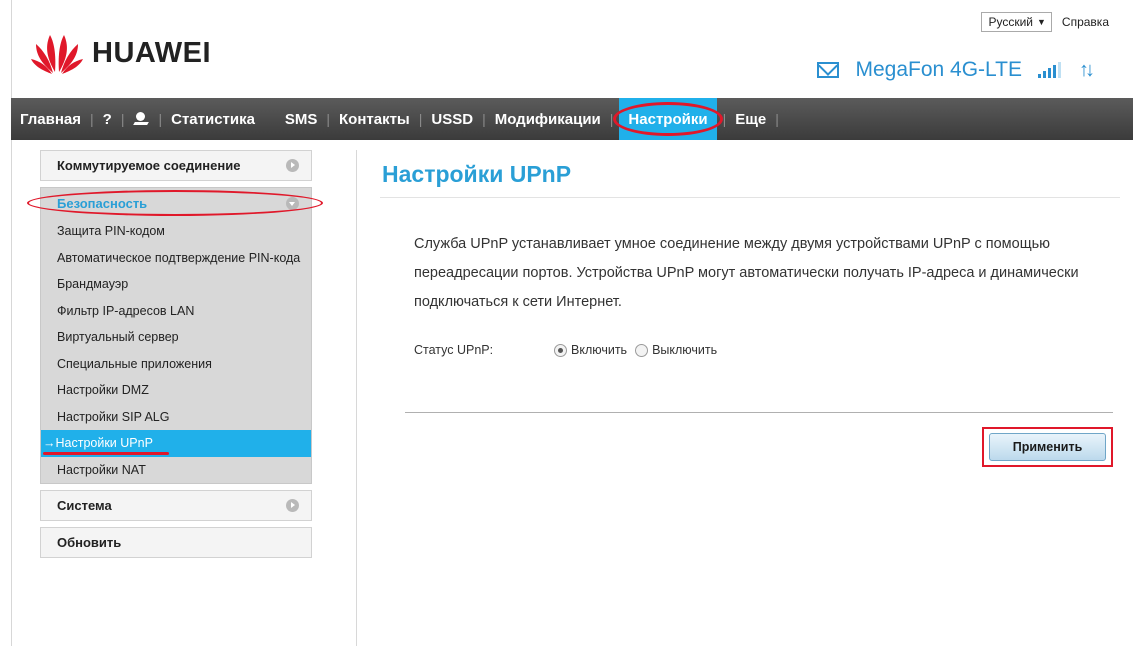  What do you see at coordinates (176, 311) in the screenshot?
I see `sidebar-subitem-lan-ip-filter: Фильтр IP-адресов LAN` at bounding box center [176, 311].